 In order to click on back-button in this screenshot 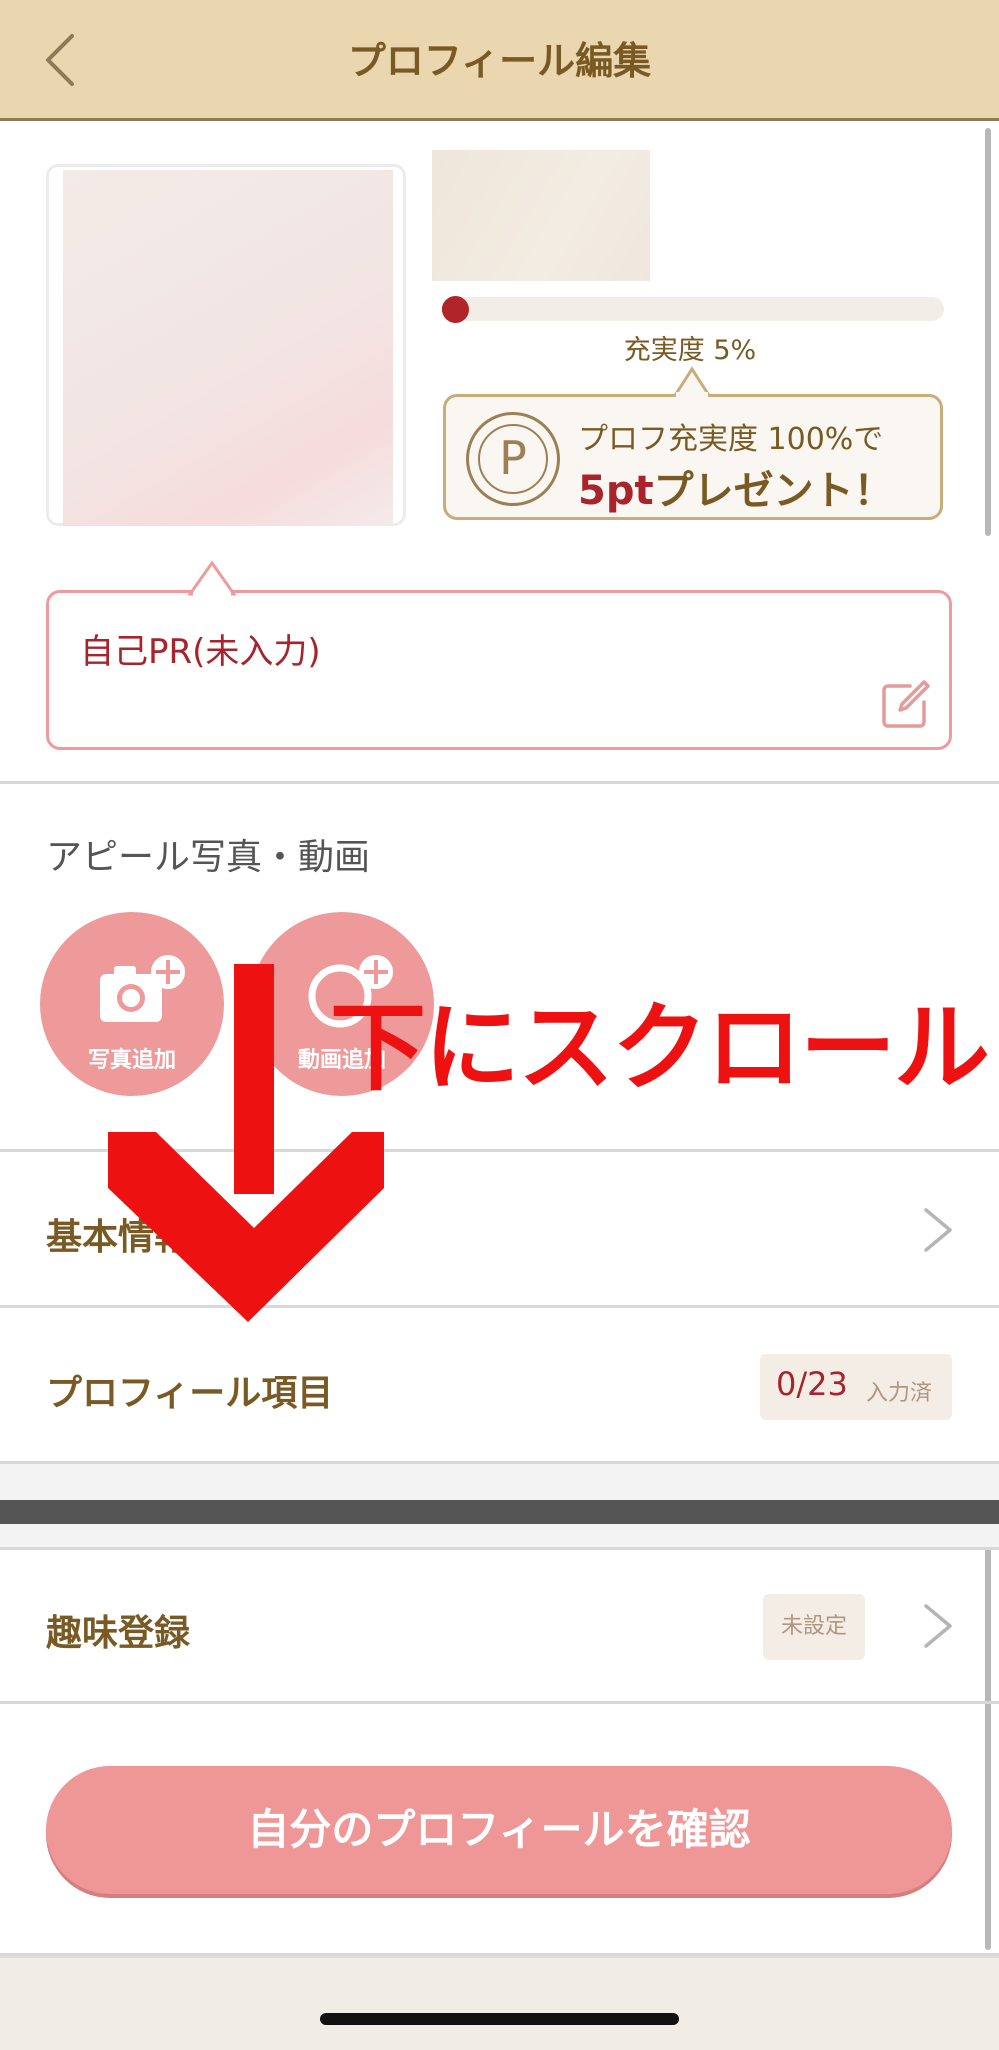, I will do `click(61, 60)`.